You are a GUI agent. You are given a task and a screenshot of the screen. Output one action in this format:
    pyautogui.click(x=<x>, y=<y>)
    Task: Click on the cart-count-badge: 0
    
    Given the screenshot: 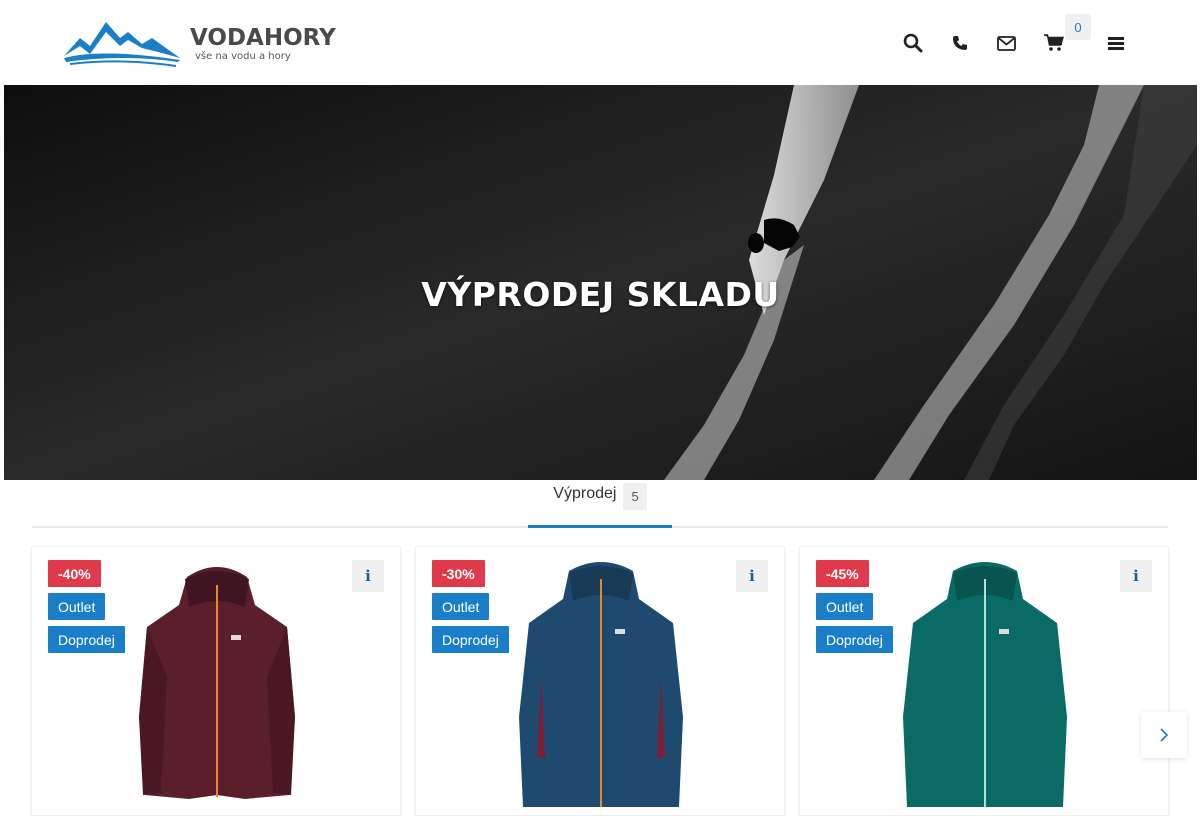 What is the action you would take?
    pyautogui.click(x=1078, y=27)
    